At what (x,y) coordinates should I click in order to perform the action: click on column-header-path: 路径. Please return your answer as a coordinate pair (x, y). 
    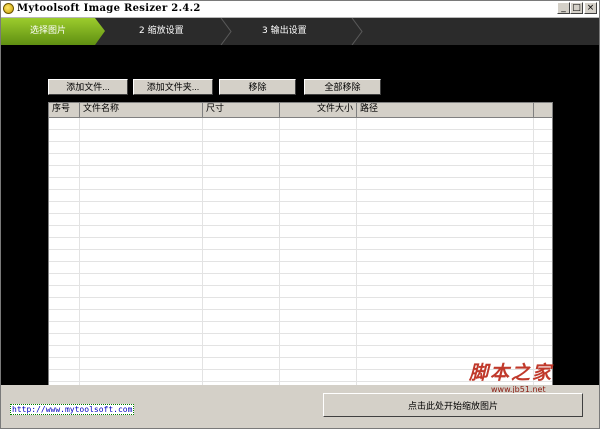
    Looking at the image, I should click on (445, 110).